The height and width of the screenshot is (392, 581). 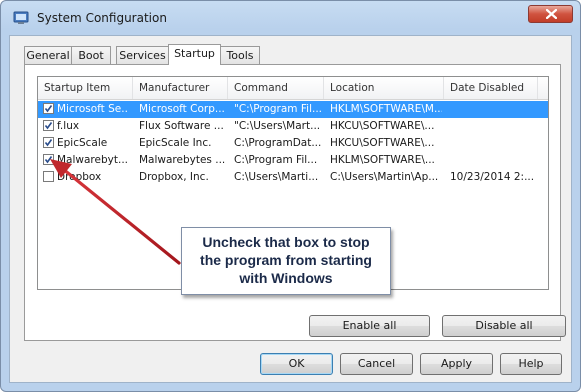 I want to click on disable-all-button: Disable all, so click(x=504, y=326).